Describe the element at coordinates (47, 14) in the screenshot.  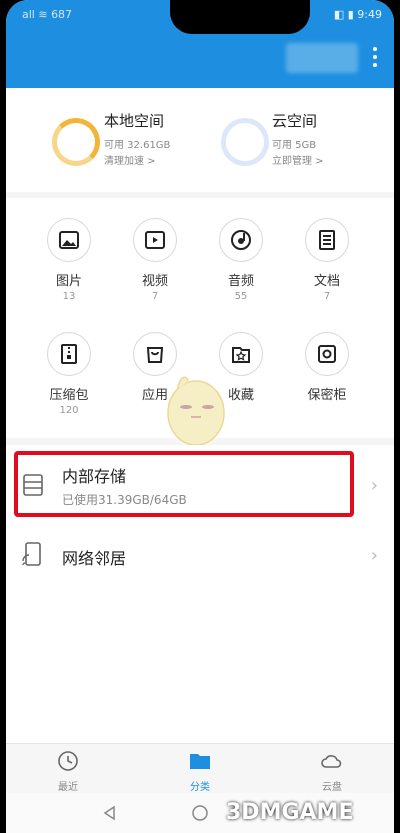
I see `status-bar-left: all ≋ 687` at that location.